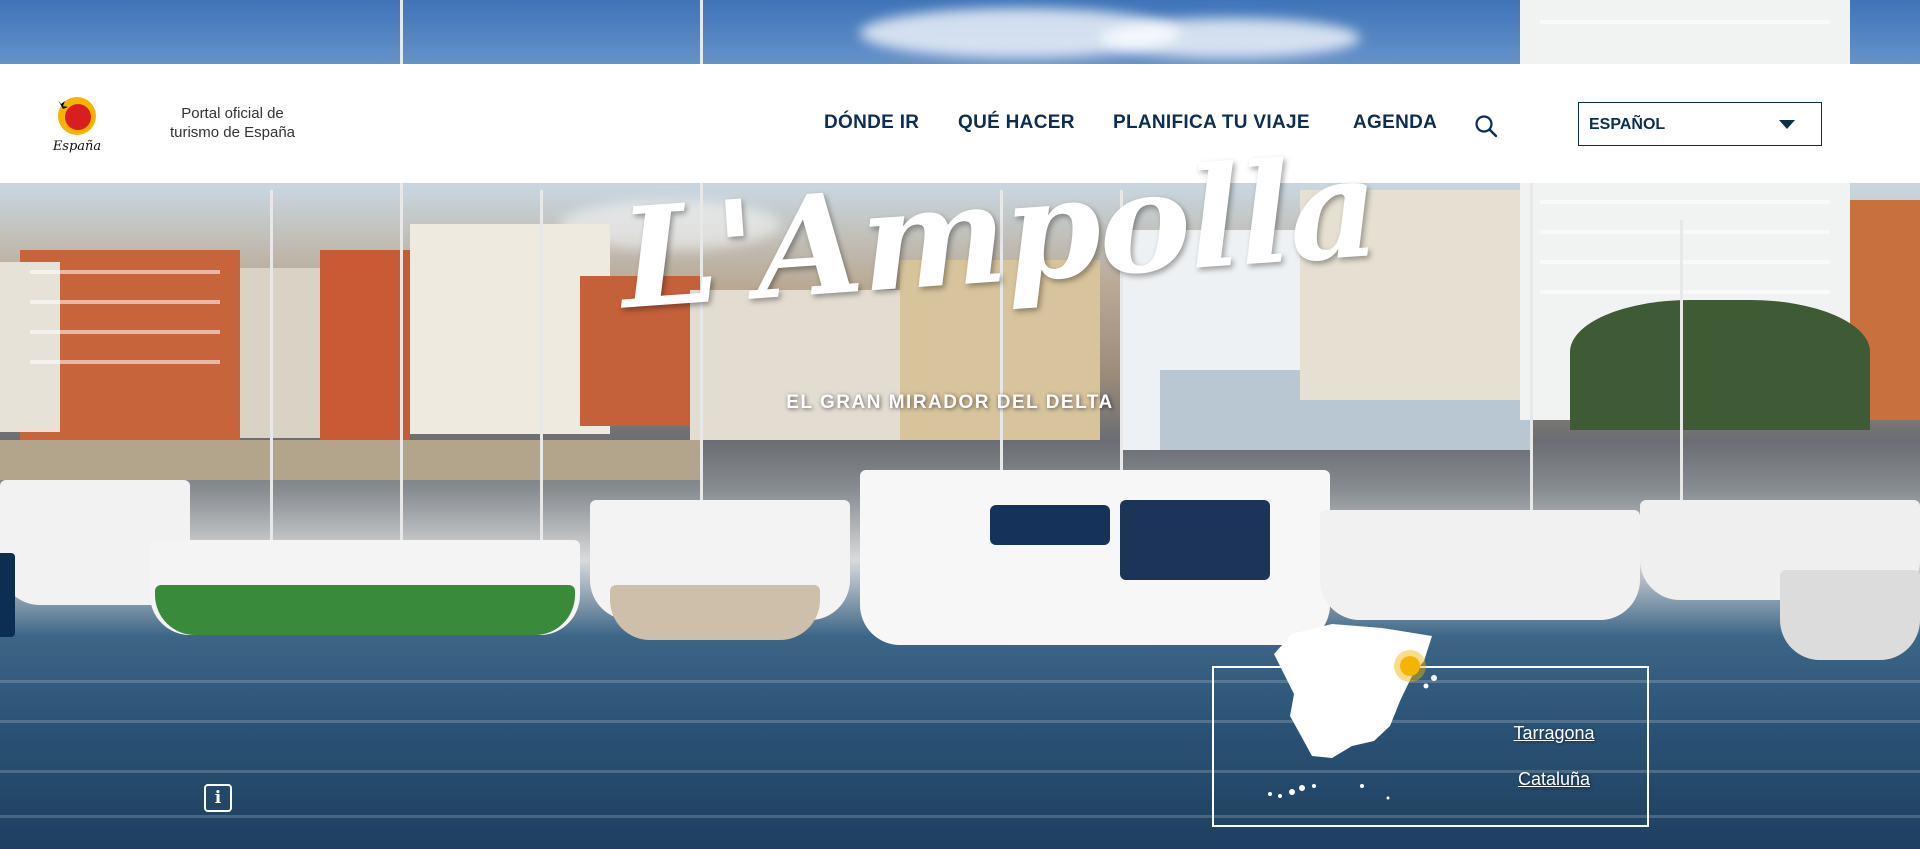 The width and height of the screenshot is (1920, 849). What do you see at coordinates (1787, 124) in the screenshot?
I see `chevron-down-icon` at bounding box center [1787, 124].